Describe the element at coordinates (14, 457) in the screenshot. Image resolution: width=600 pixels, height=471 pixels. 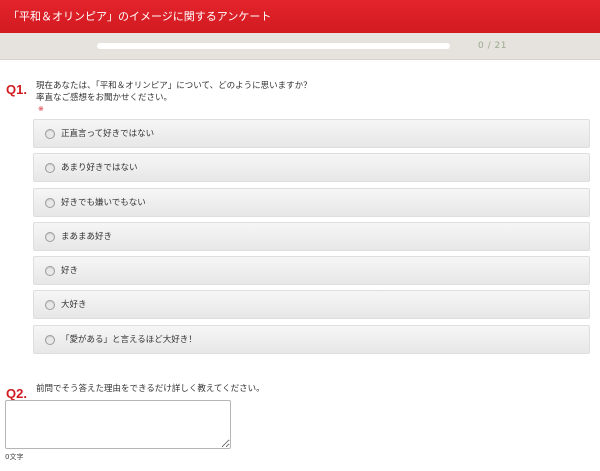
I see `char-counter: 0文字` at that location.